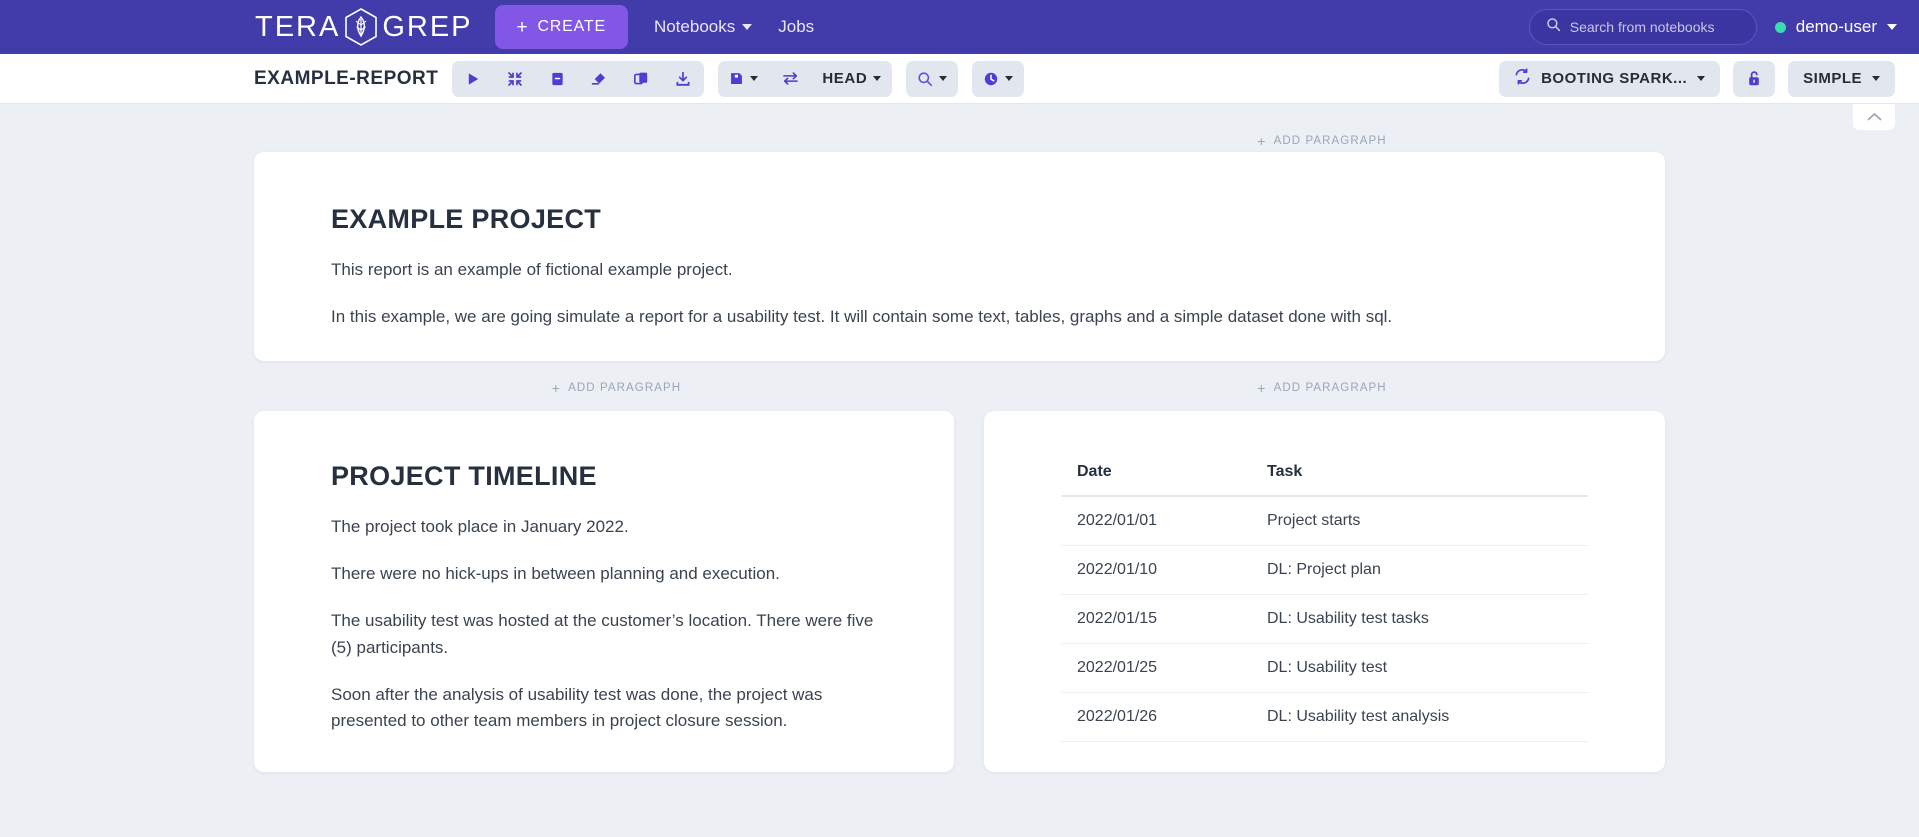 The height and width of the screenshot is (837, 1919). I want to click on toolbar-search-group, so click(932, 78).